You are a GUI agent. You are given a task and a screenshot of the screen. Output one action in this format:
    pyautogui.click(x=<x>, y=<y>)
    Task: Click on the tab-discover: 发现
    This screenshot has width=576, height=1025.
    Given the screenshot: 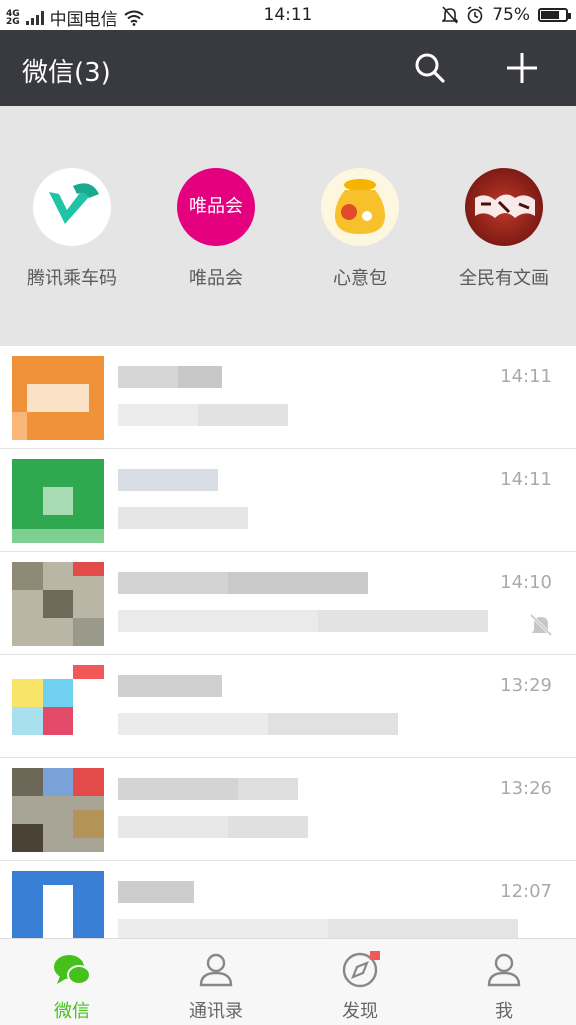 What is the action you would take?
    pyautogui.click(x=360, y=982)
    